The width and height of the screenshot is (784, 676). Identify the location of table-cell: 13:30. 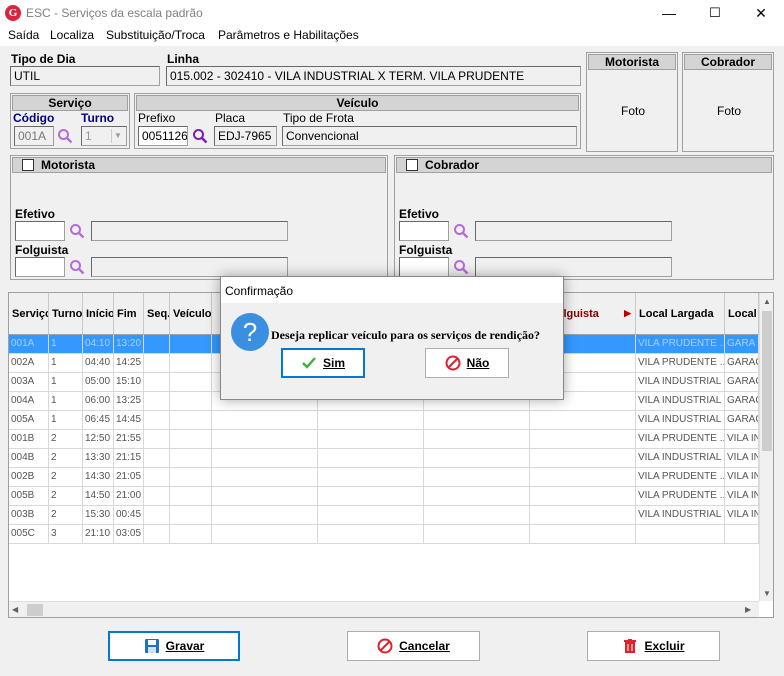
(98, 458).